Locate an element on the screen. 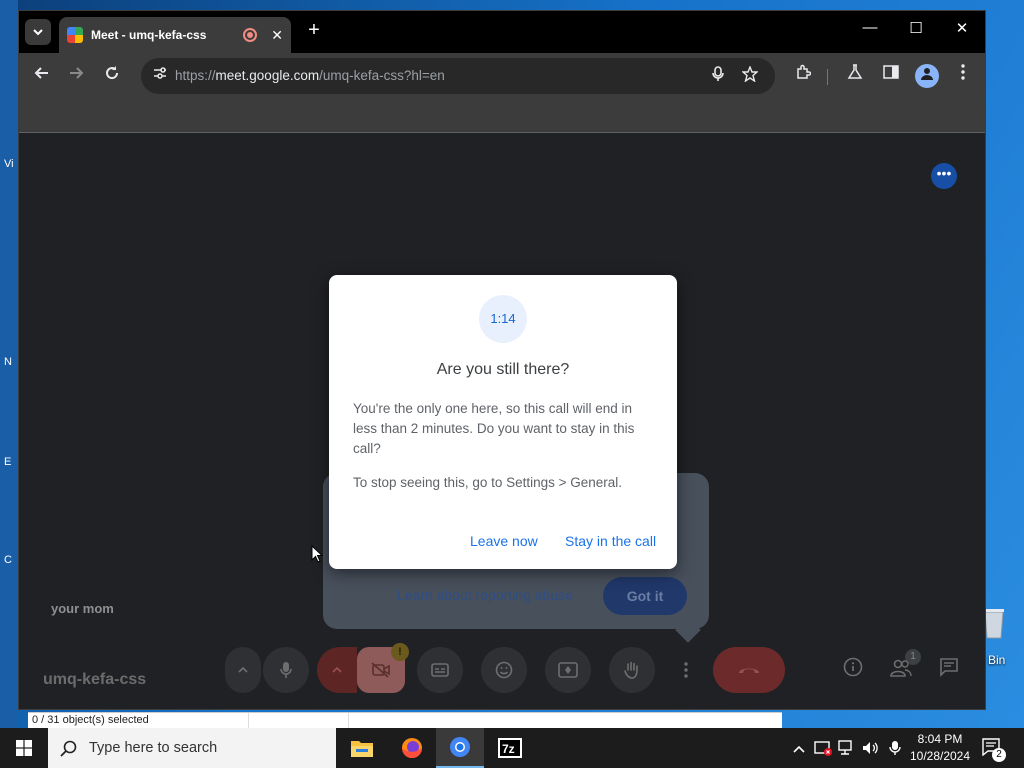 Image resolution: width=1024 pixels, height=768 pixels. emoji-icon is located at coordinates (504, 670).